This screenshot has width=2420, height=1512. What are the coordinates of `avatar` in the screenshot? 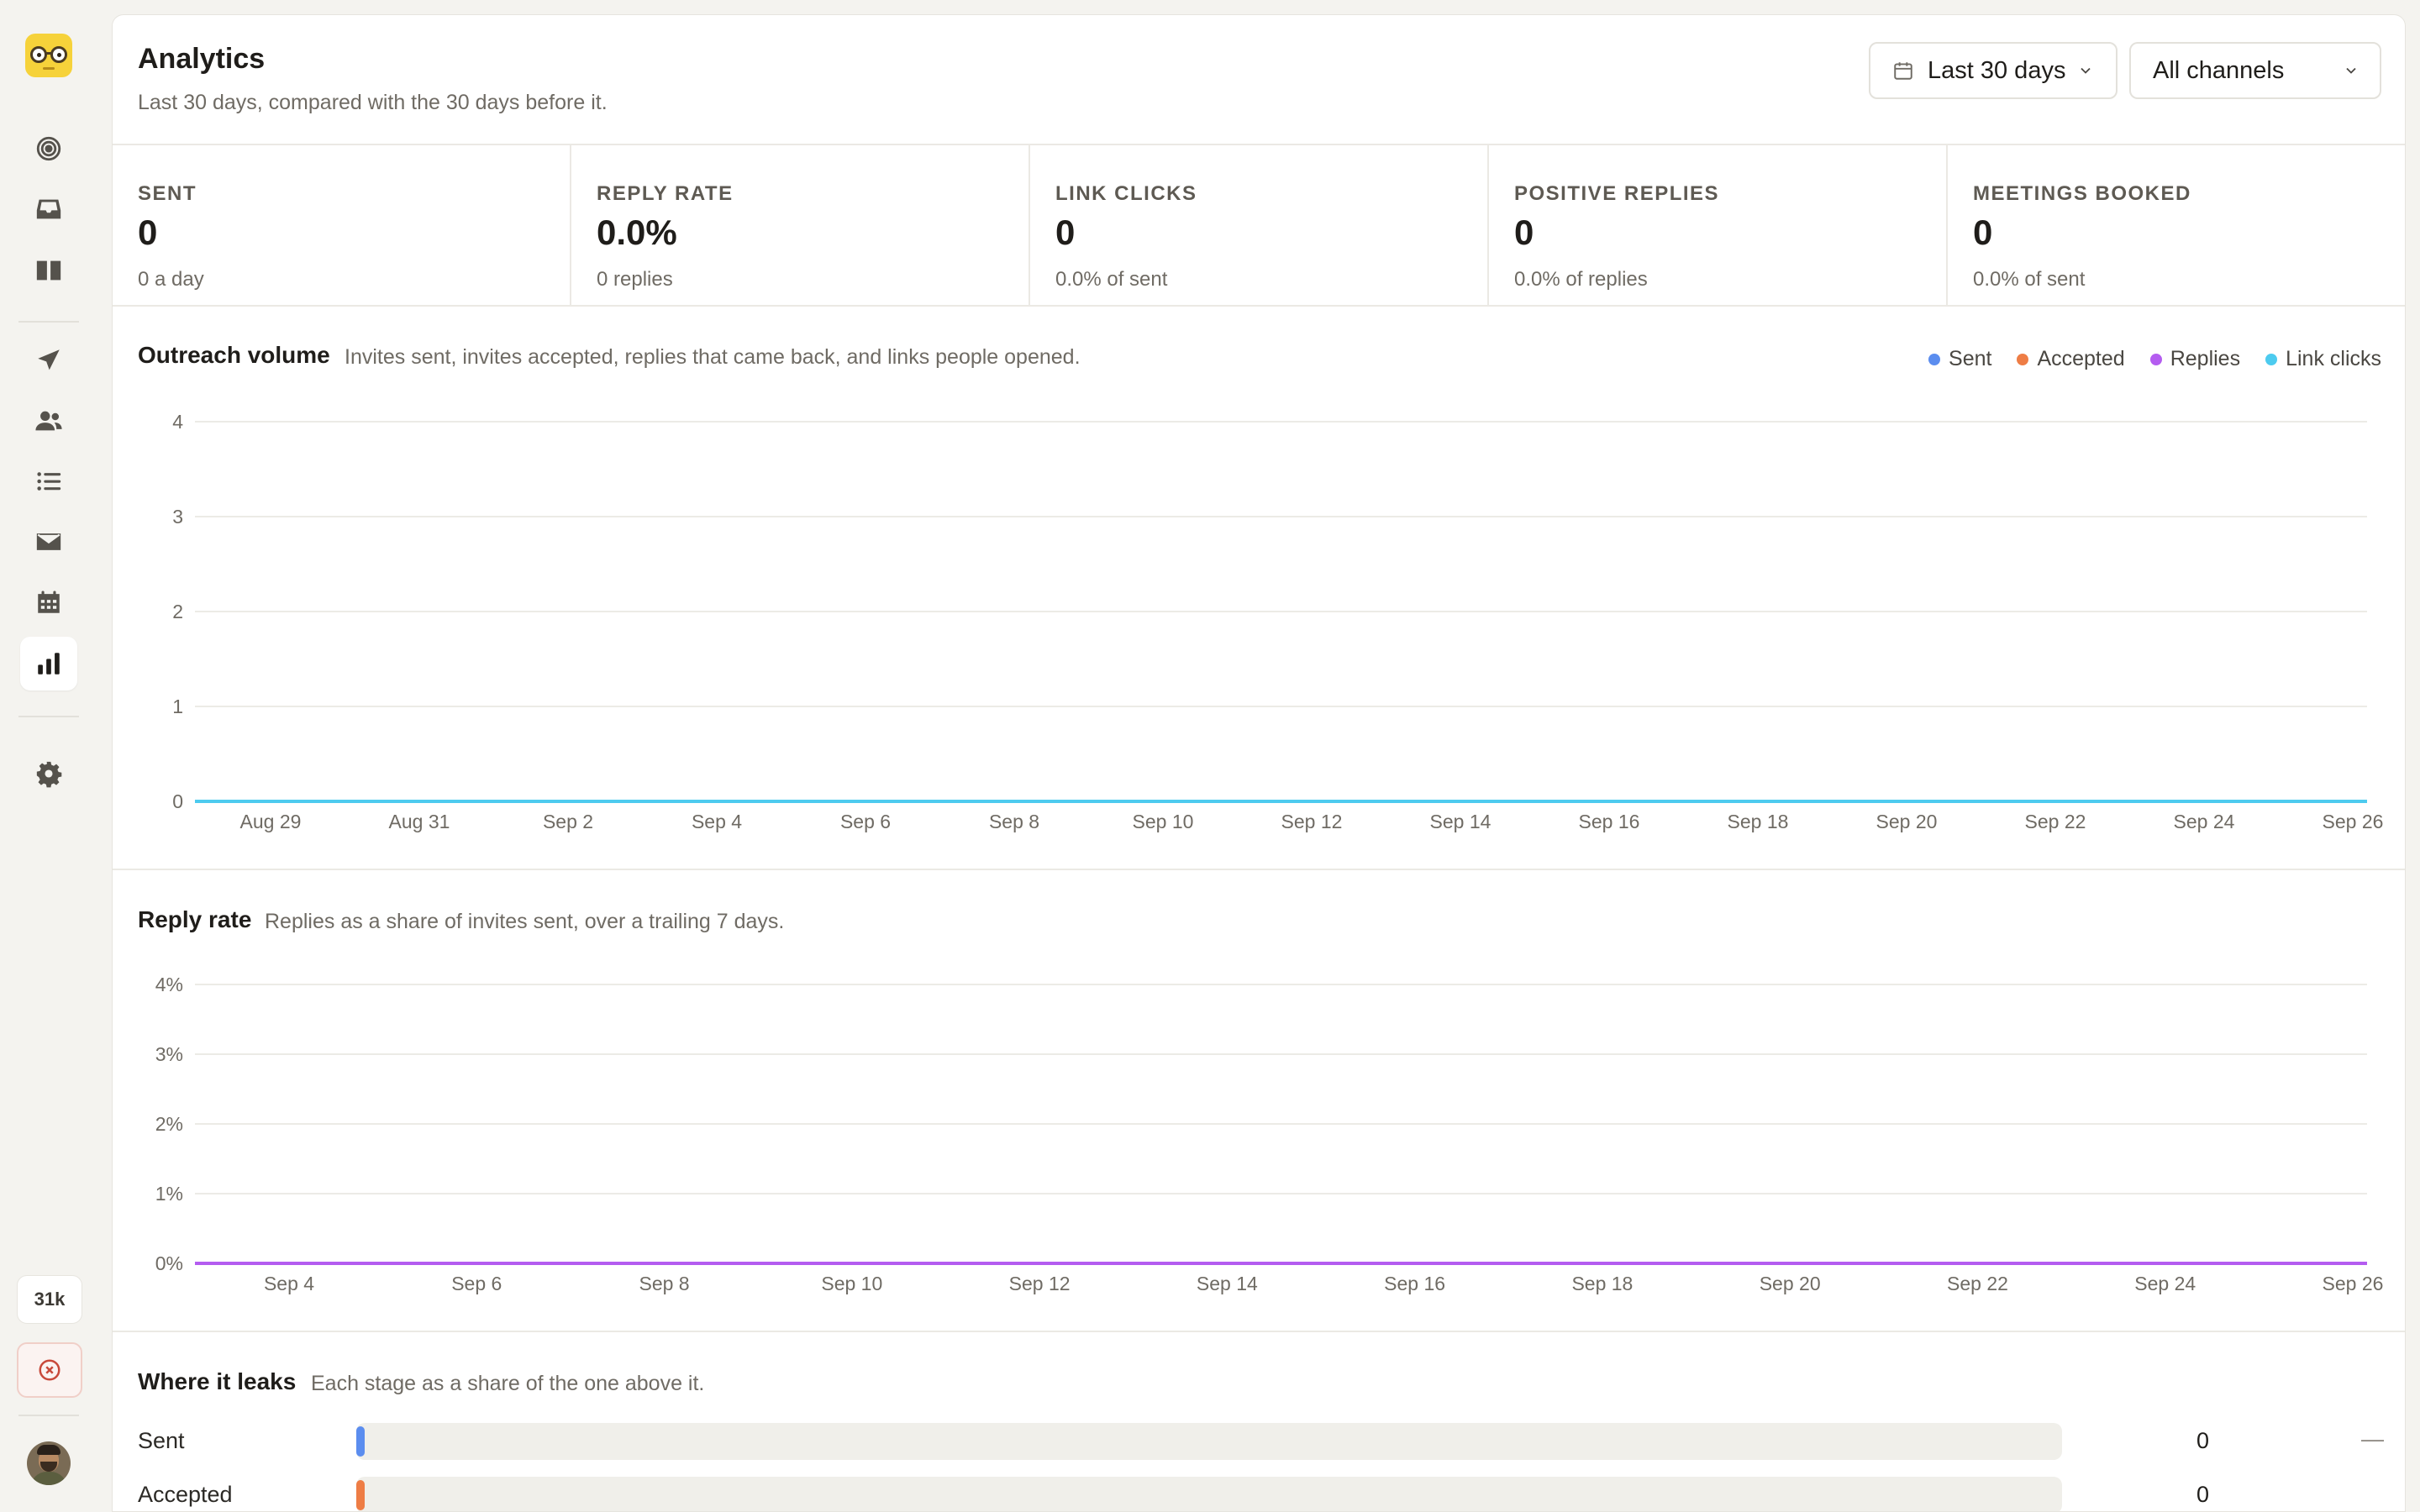 It's located at (49, 1463).